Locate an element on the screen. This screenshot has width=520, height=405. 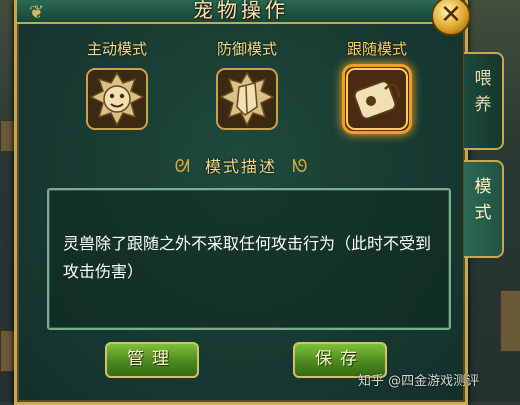
manage-button: 管理 is located at coordinates (152, 360).